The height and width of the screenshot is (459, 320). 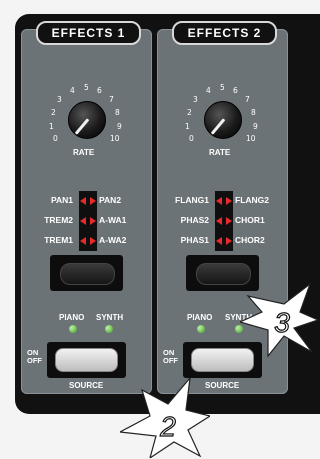 I want to click on effect-label-right: A-WA1, so click(x=113, y=220).